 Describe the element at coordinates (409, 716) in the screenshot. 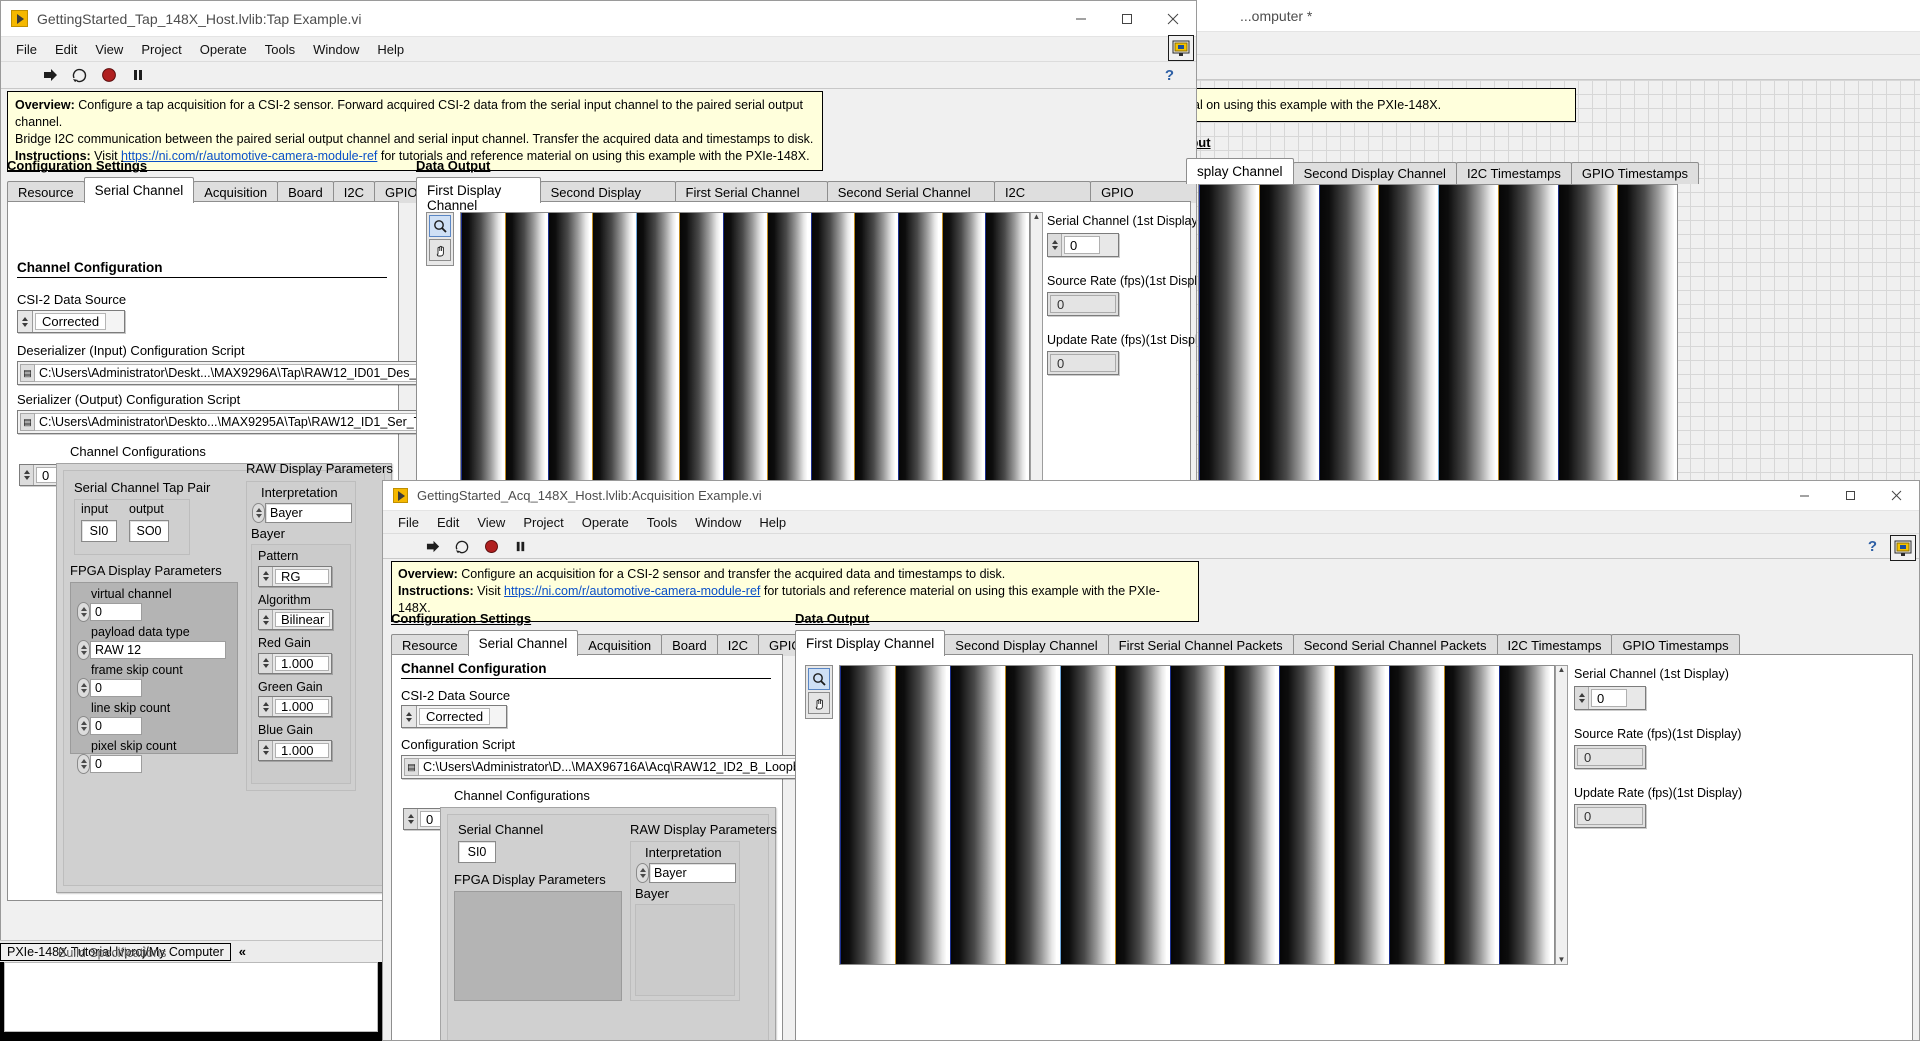

I see `acq-csi-data-source-spinner` at that location.